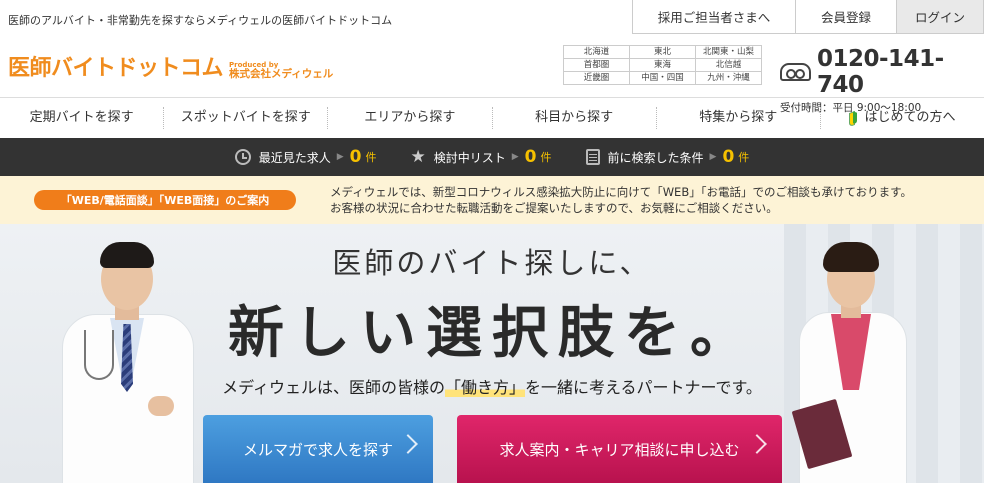 The image size is (984, 483). What do you see at coordinates (200, 20) in the screenshot?
I see `site-tagline: 医師のアルバイト・非常勤先を探すならメディウェルの医師バイトドットコム` at bounding box center [200, 20].